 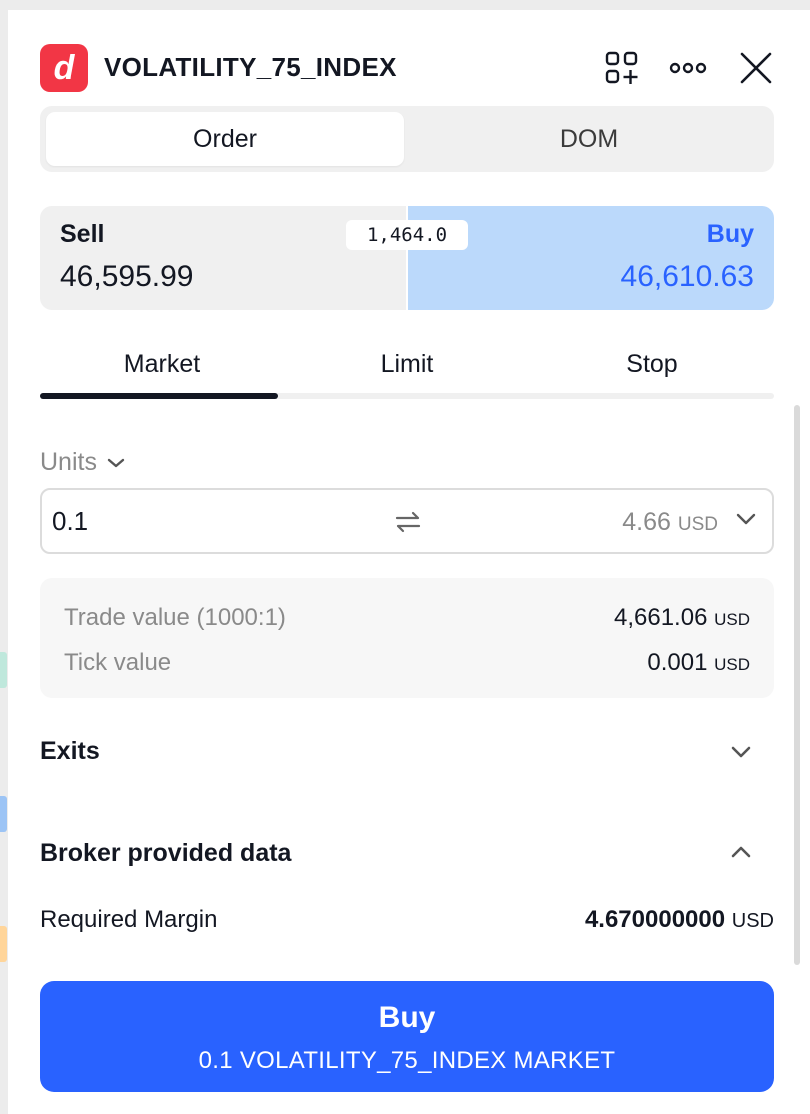 I want to click on tab-stop: Stop, so click(x=652, y=364).